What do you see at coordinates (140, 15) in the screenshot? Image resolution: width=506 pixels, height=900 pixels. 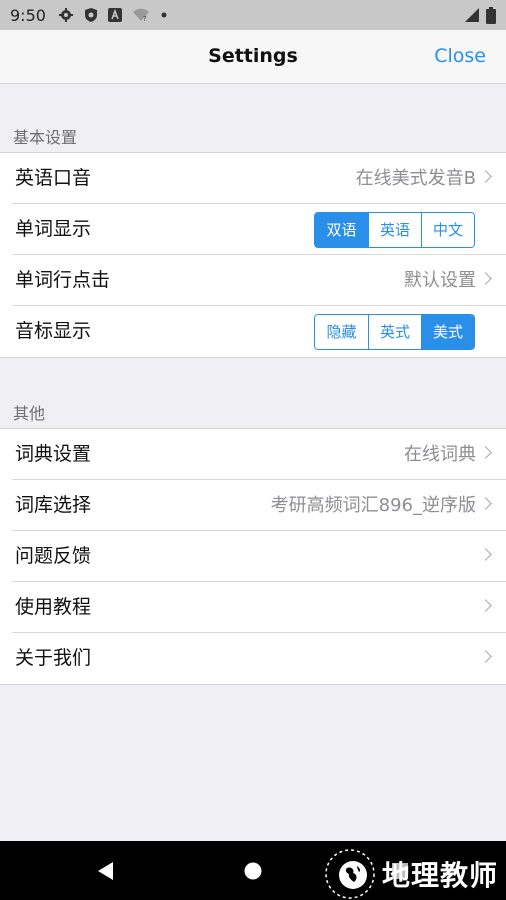 I see `wifi-icon: ?` at bounding box center [140, 15].